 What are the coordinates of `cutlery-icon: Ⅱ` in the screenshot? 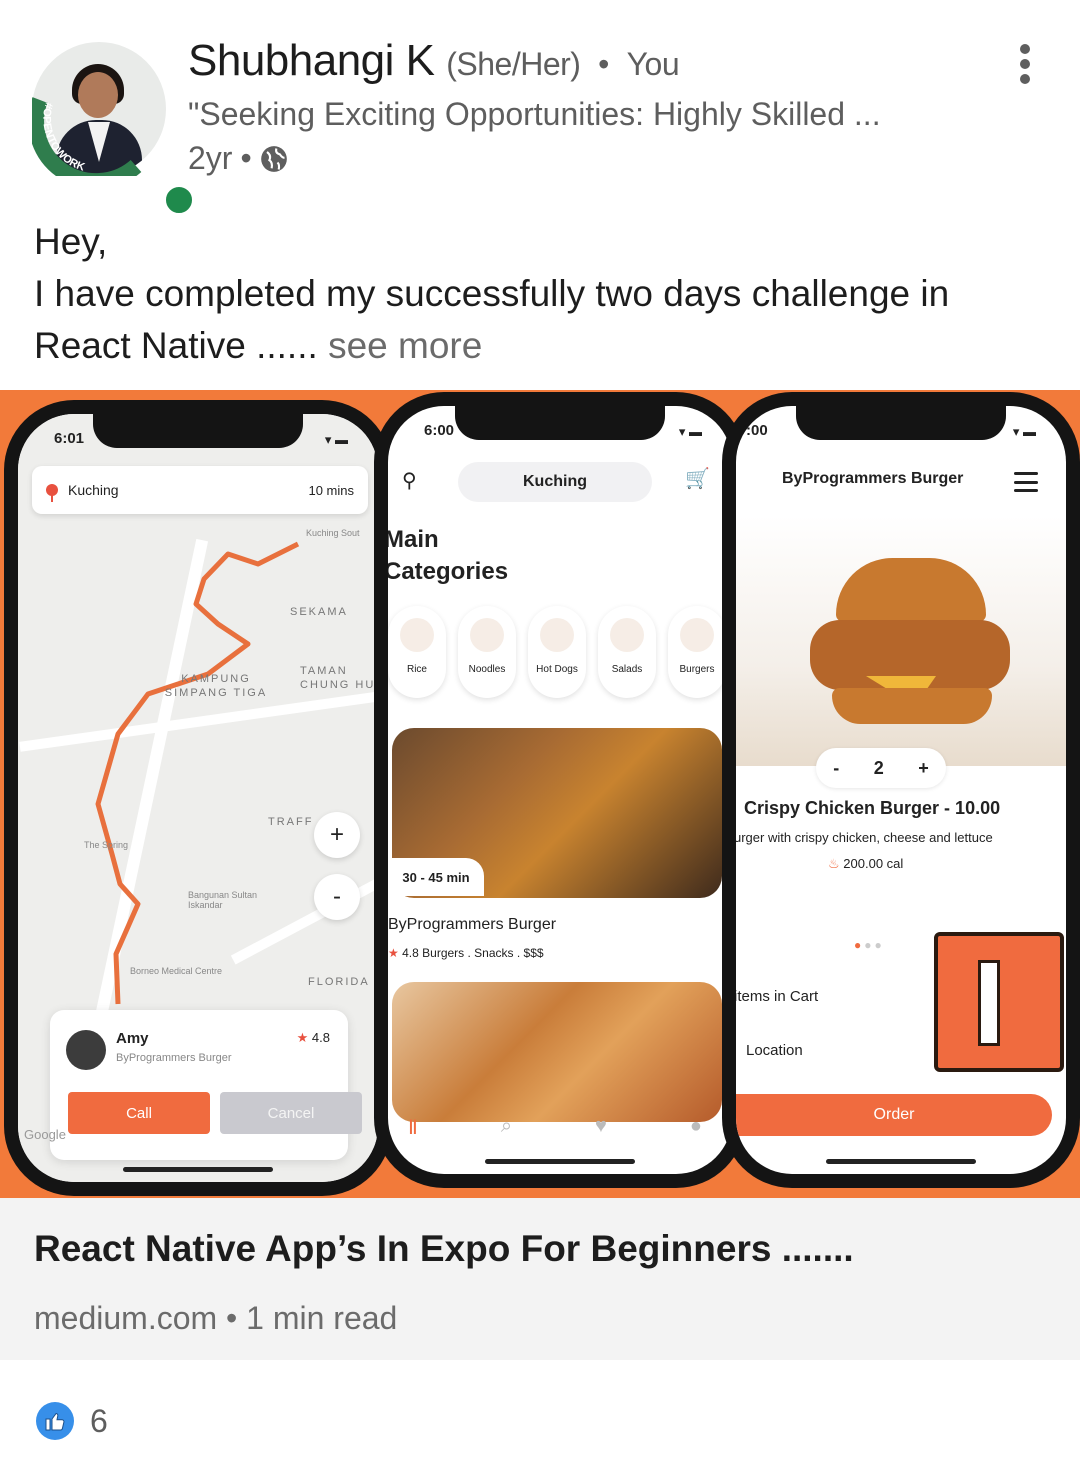 It's located at (413, 1127).